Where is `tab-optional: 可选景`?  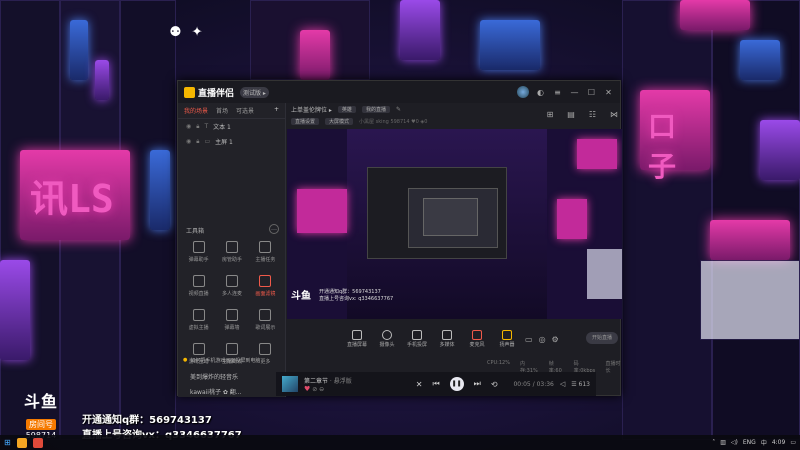 tab-optional: 可选景 is located at coordinates (245, 110).